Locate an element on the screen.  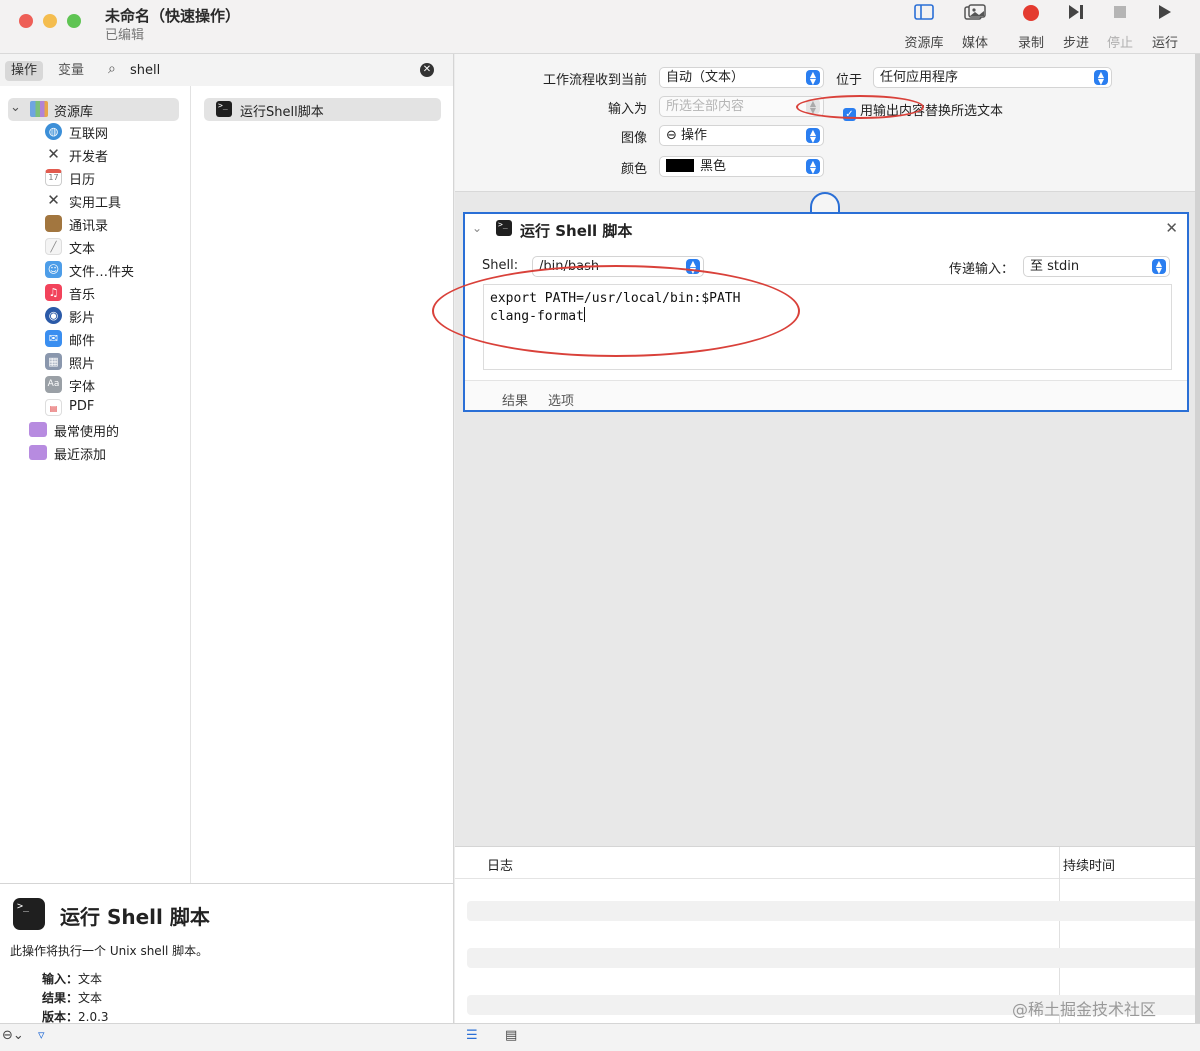
input-is-popup: 所选全部内容 ▲ ▼ is located at coordinates (741, 106).